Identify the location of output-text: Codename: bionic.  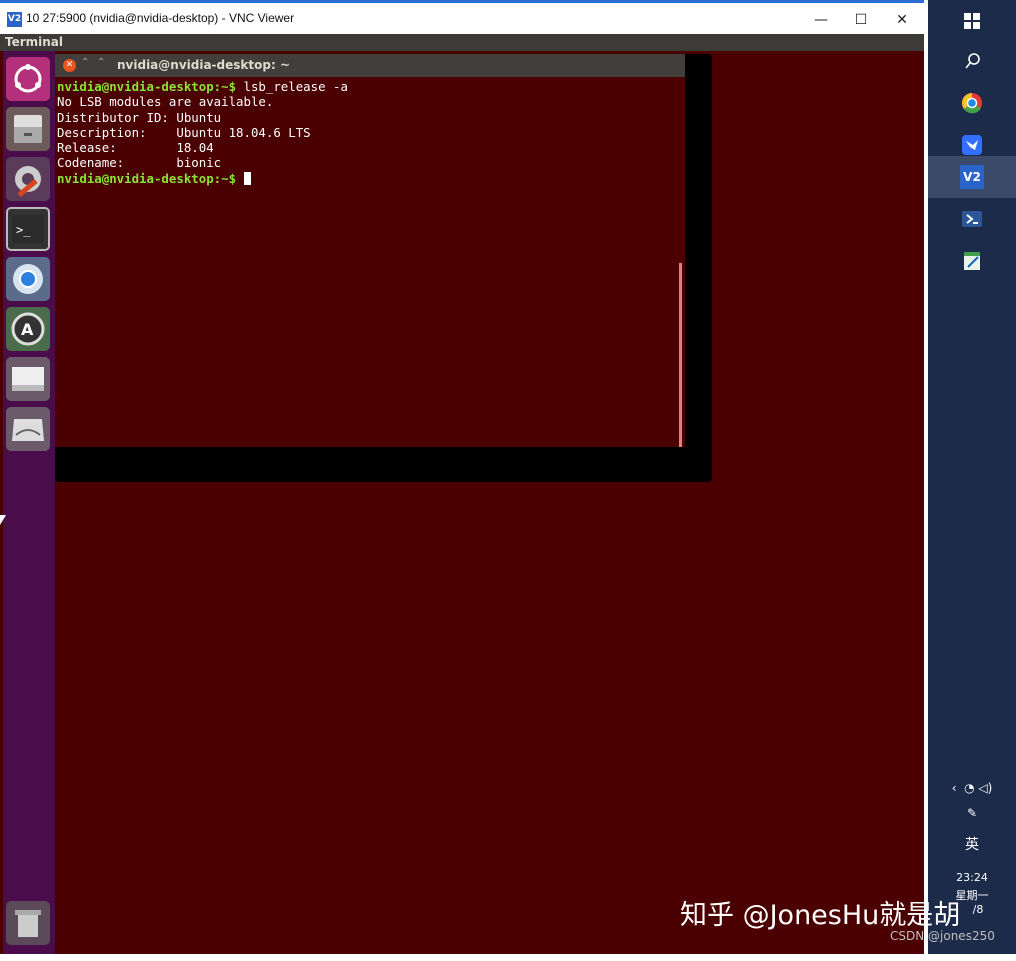
(139, 163).